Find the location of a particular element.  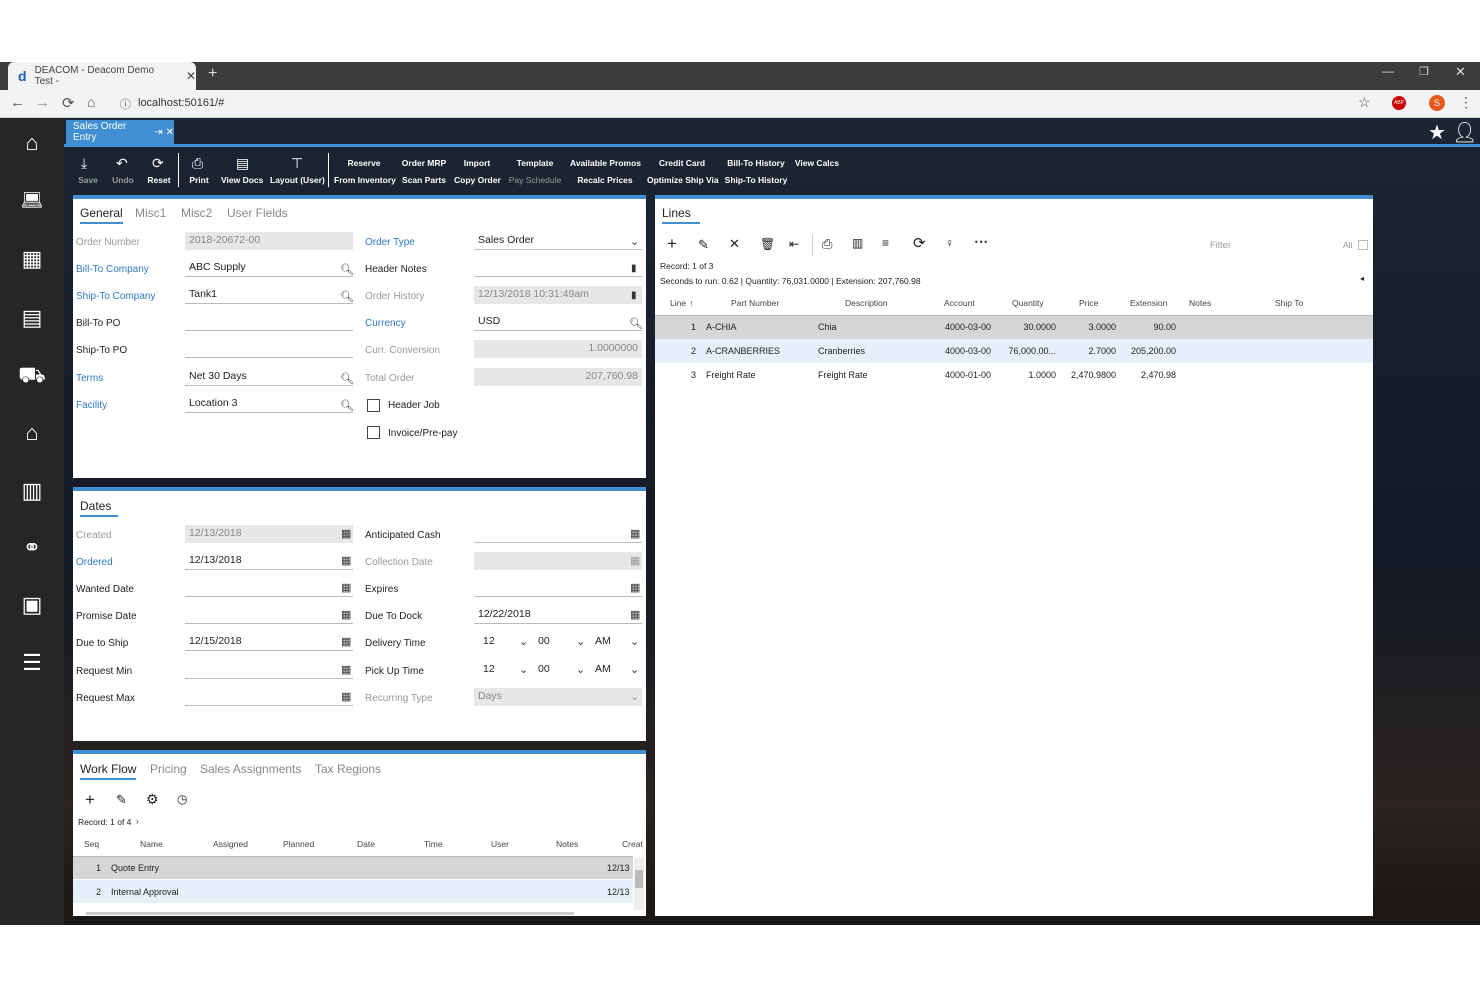

request-min-field is located at coordinates (269, 670).